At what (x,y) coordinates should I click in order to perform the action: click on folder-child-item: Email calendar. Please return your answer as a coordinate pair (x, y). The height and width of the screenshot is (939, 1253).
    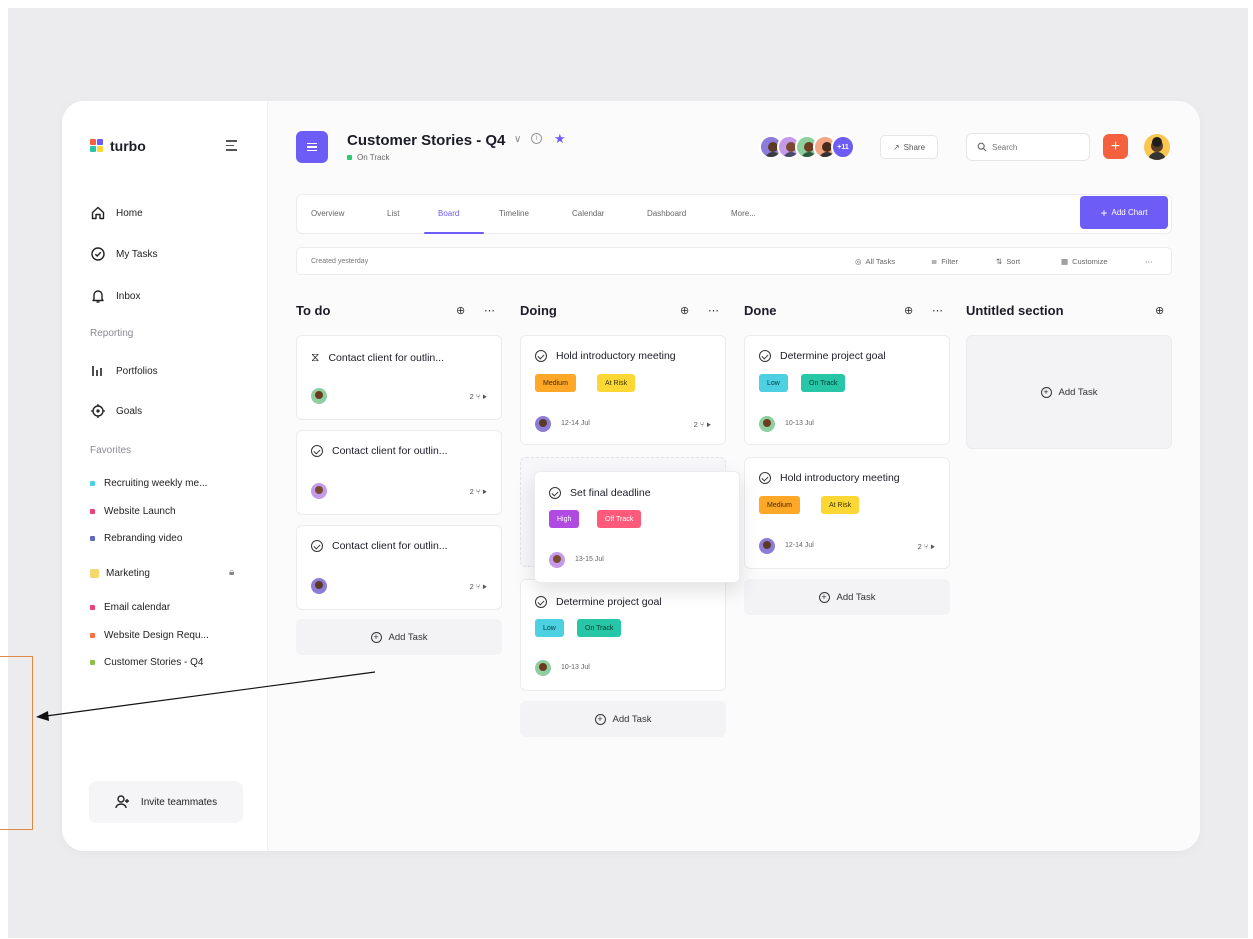
    Looking at the image, I should click on (130, 607).